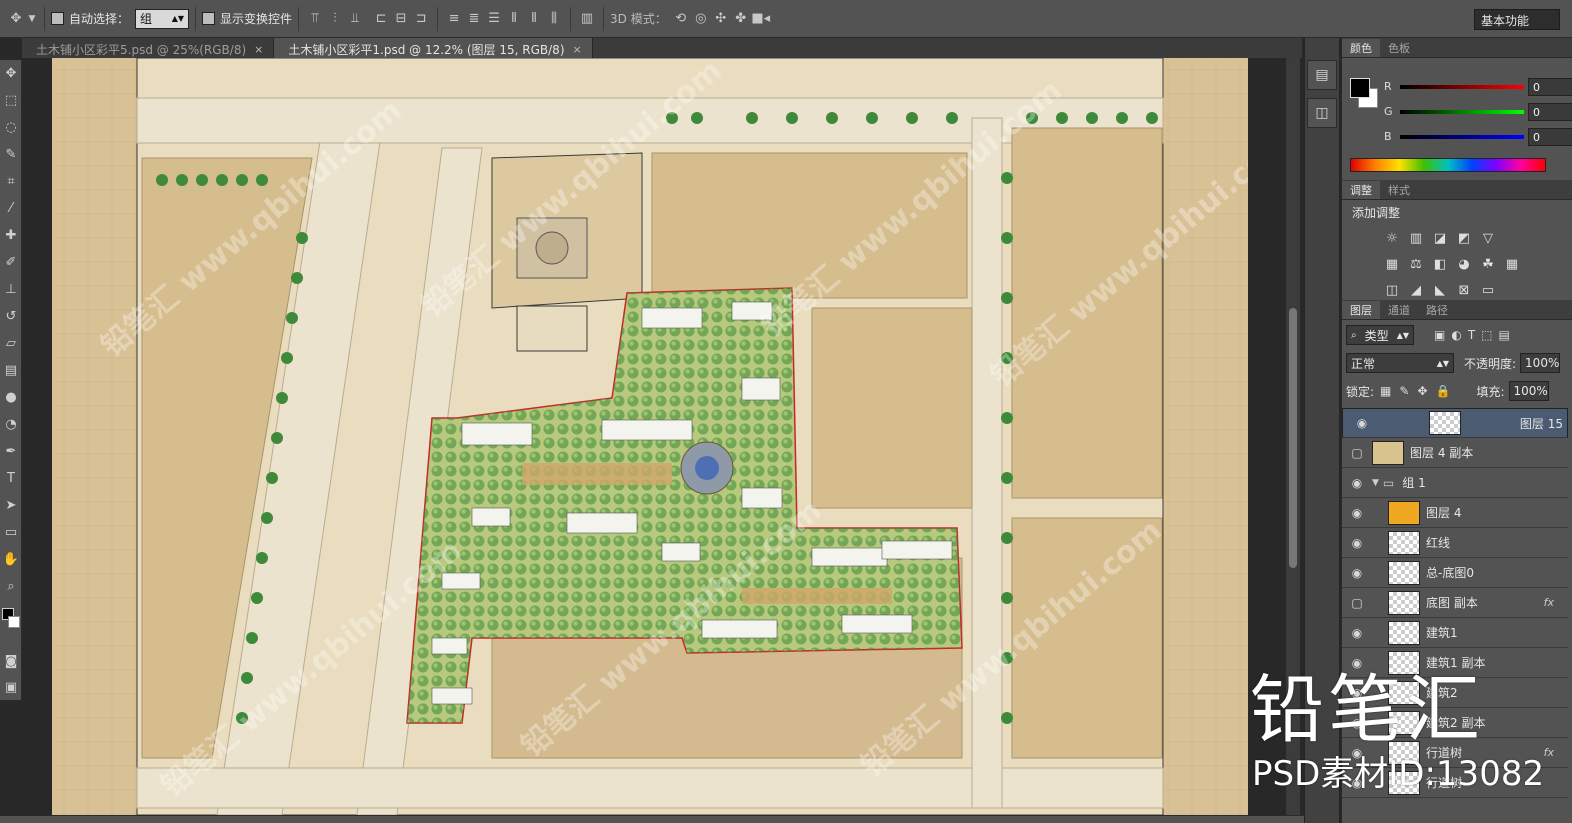 The image size is (1572, 823). Describe the element at coordinates (1440, 238) in the screenshot. I see `curves-icon: ◪` at that location.